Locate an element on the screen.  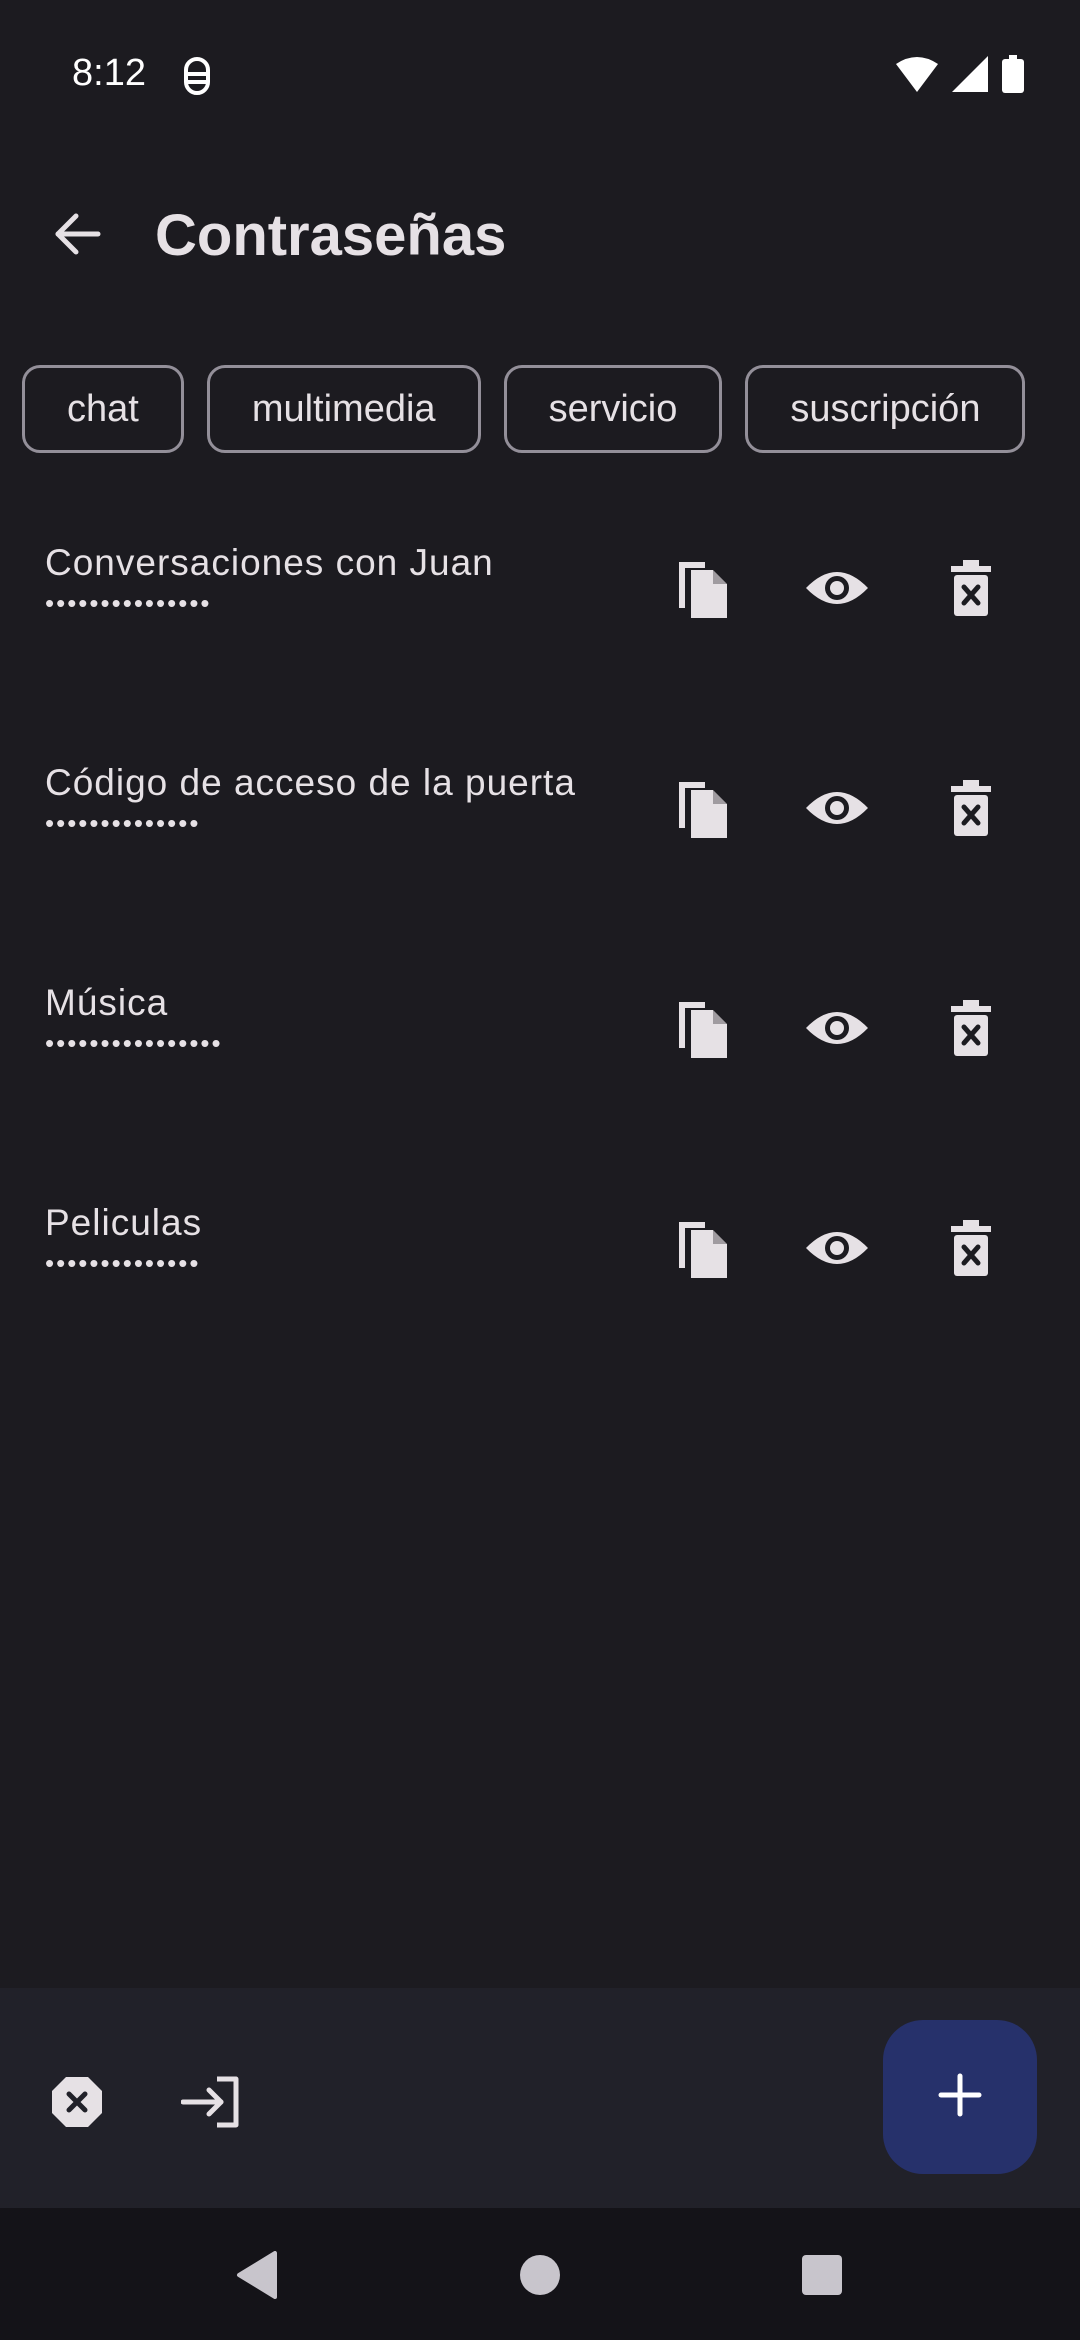
add-password-button is located at coordinates (960, 2097).